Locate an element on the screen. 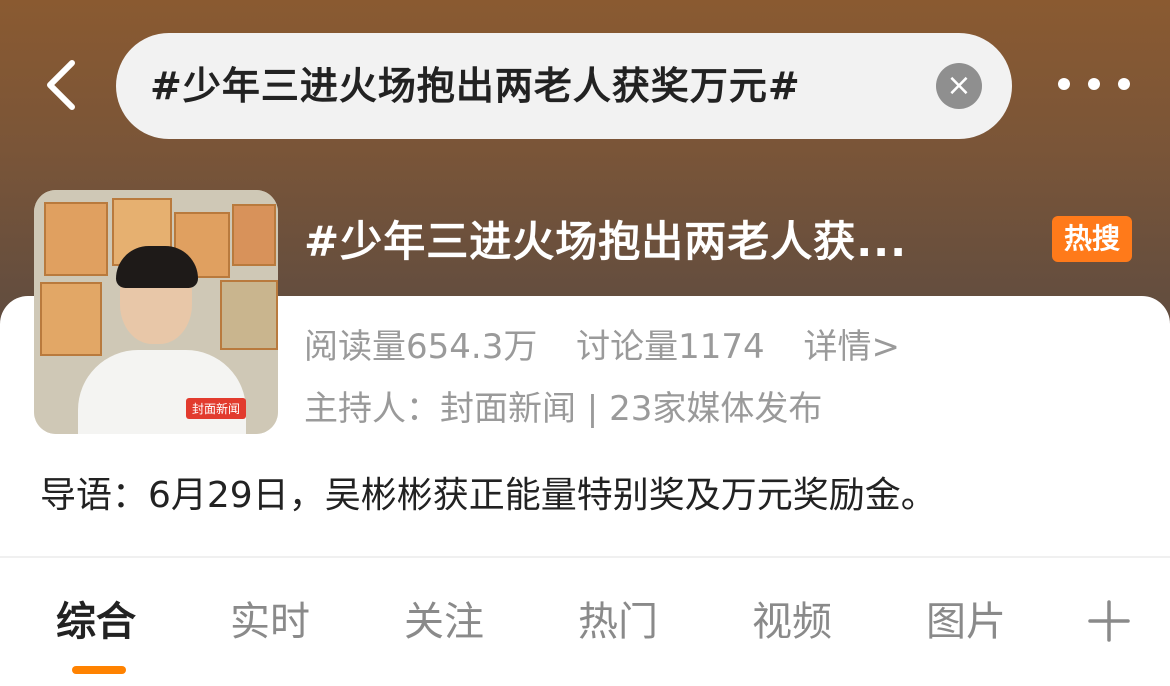  section-divider is located at coordinates (585, 557).